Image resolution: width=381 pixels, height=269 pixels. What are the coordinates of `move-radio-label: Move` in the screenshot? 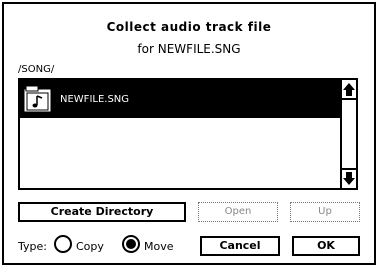 It's located at (159, 246).